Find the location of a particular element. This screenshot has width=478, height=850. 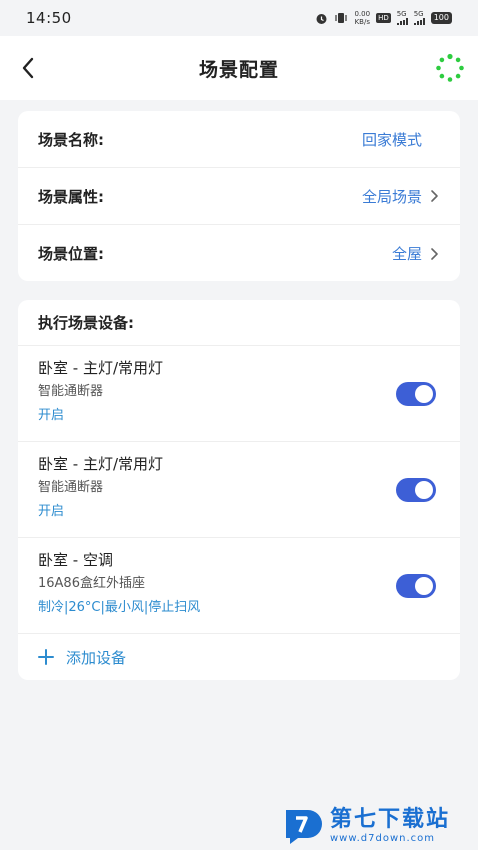

sim2-label: 5G is located at coordinates (418, 14).